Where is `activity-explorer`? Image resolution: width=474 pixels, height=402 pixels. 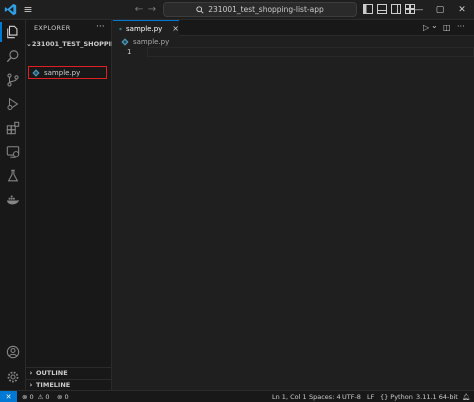
activity-explorer is located at coordinates (13, 32).